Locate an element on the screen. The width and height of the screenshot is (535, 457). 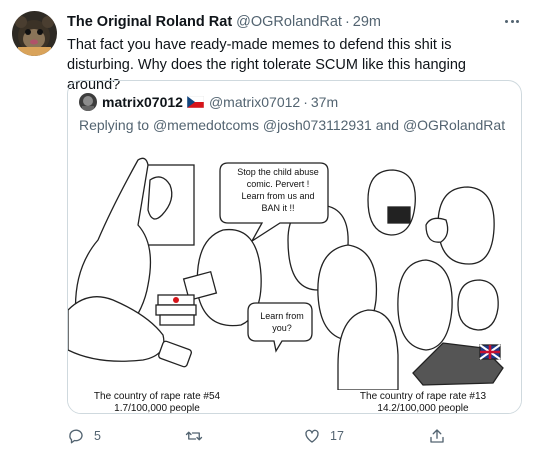
caption-line: The country of rape rate #13 is located at coordinates (423, 396).